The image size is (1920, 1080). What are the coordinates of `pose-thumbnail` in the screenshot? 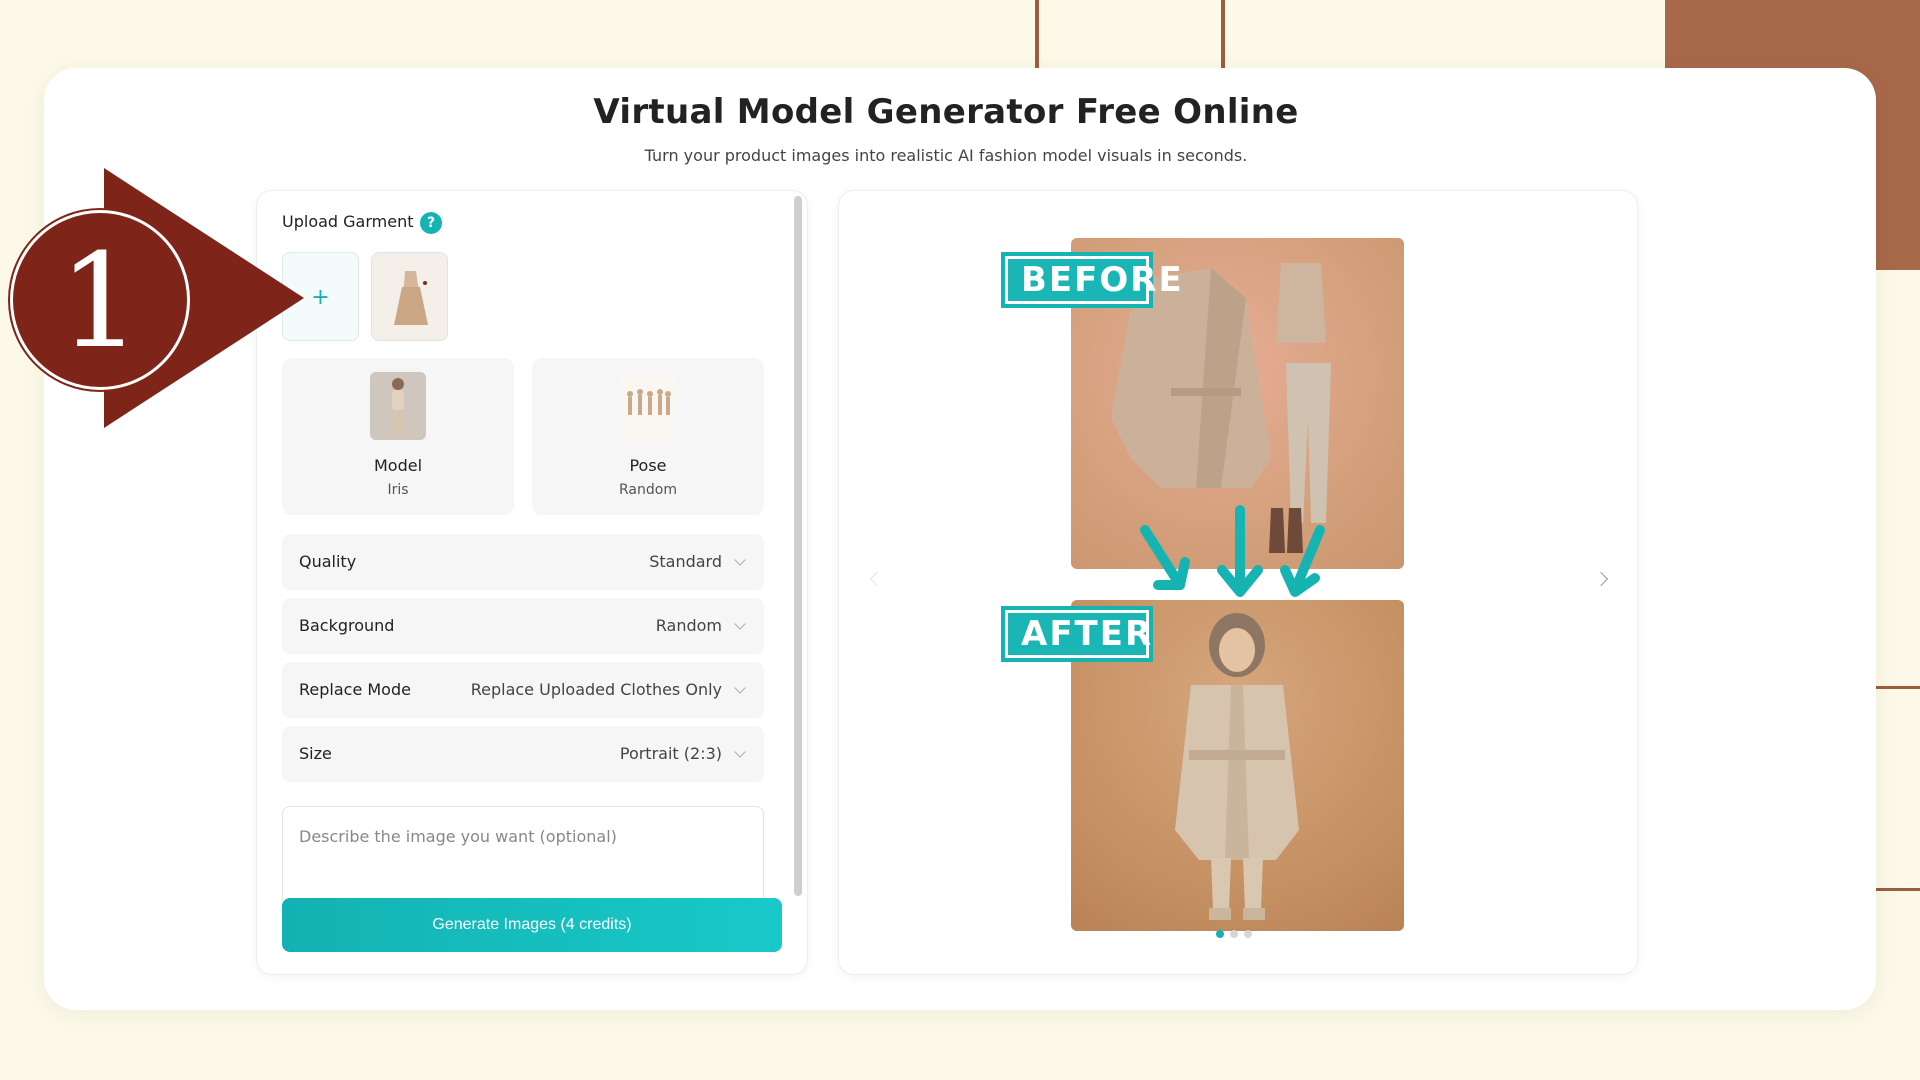 It's located at (648, 406).